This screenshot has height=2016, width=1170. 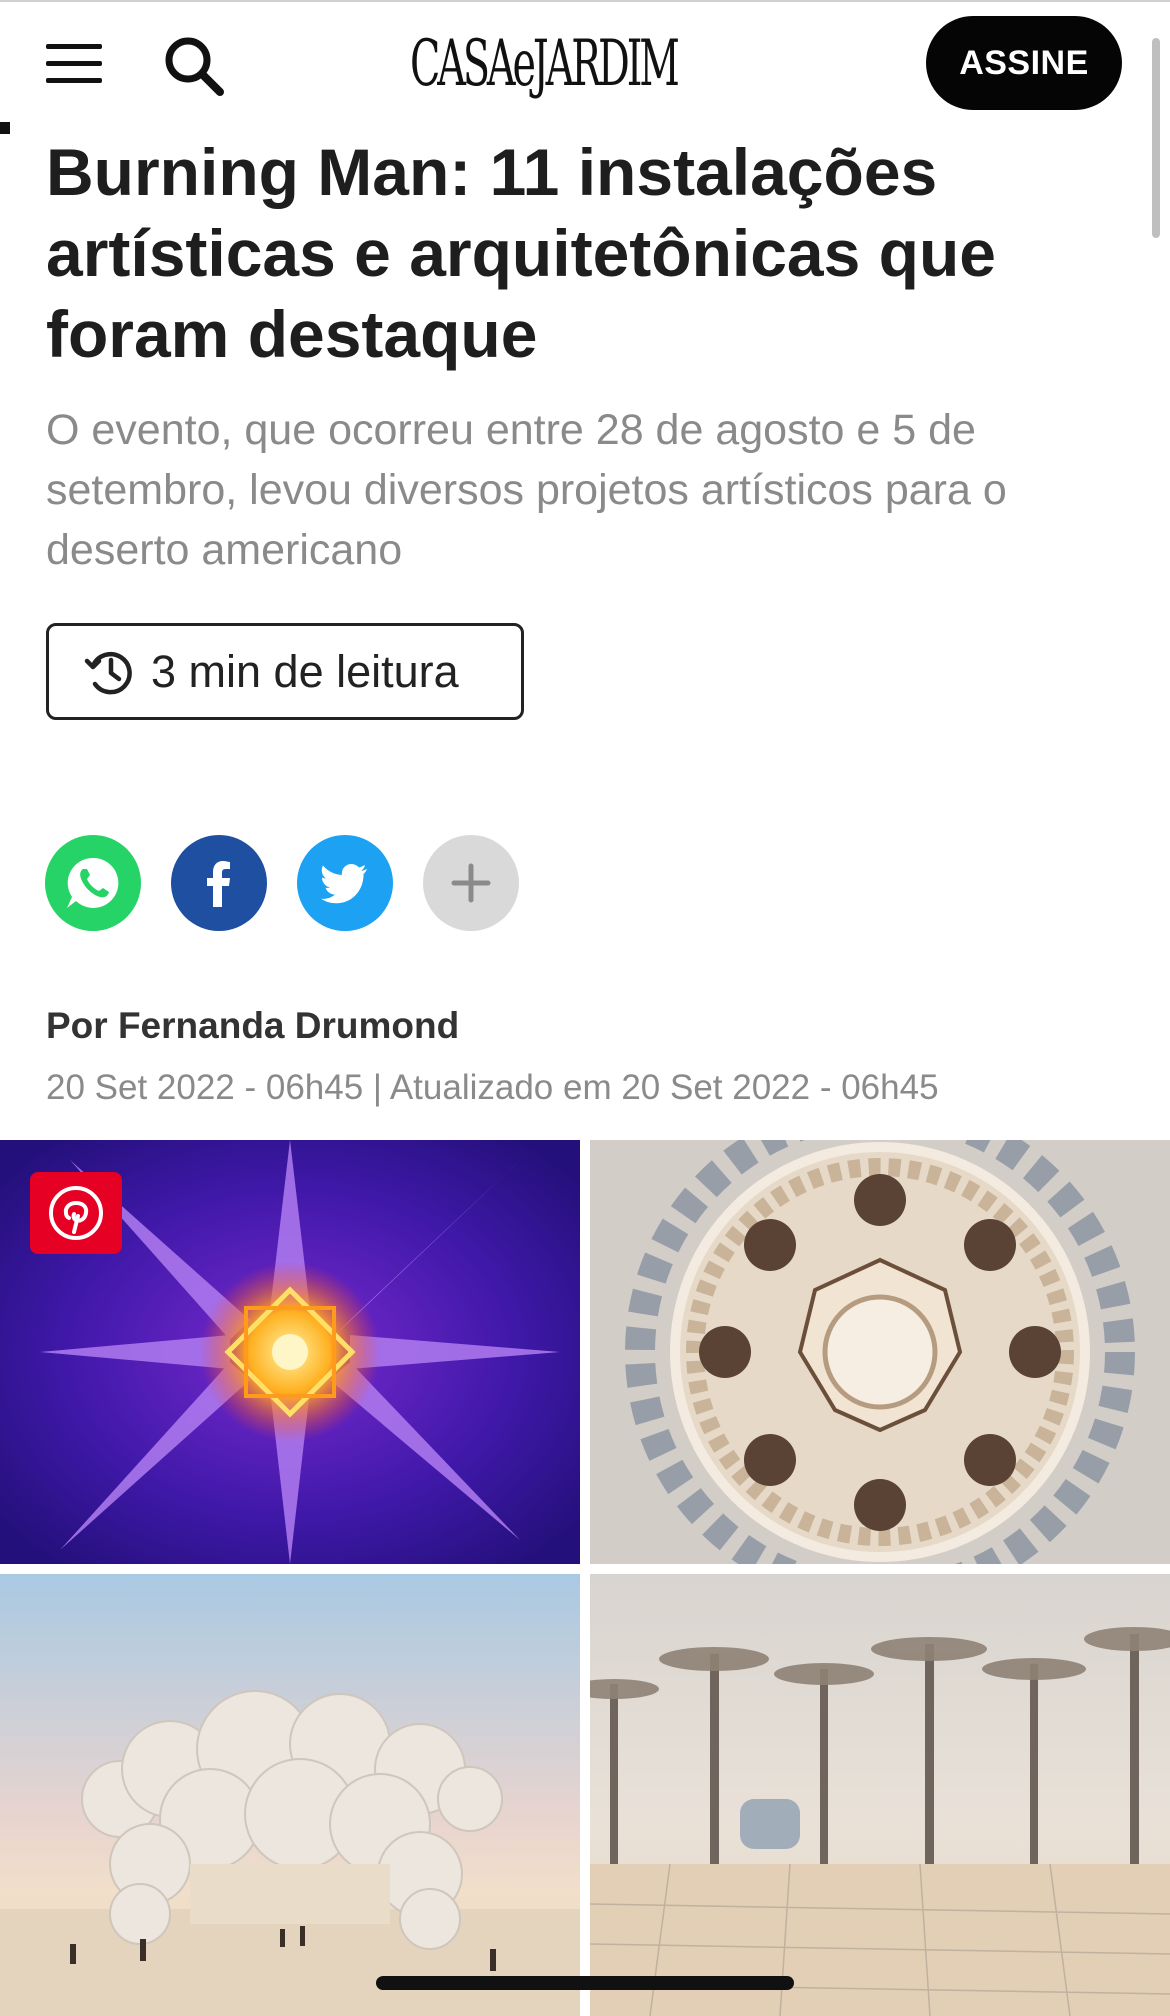 I want to click on white-inflatable-spheres-sculpture-image, so click(x=290, y=1795).